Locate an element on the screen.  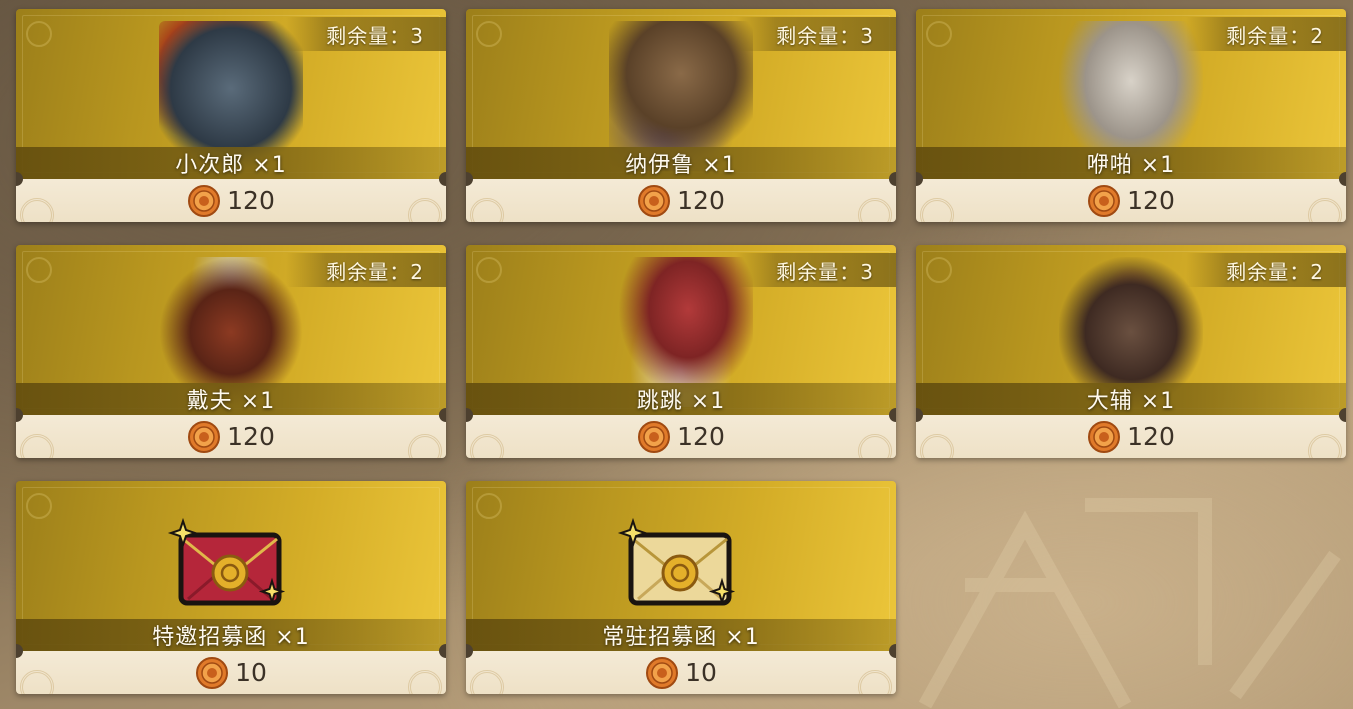
item-name-band: 跳跳 ×1 is located at coordinates (681, 399).